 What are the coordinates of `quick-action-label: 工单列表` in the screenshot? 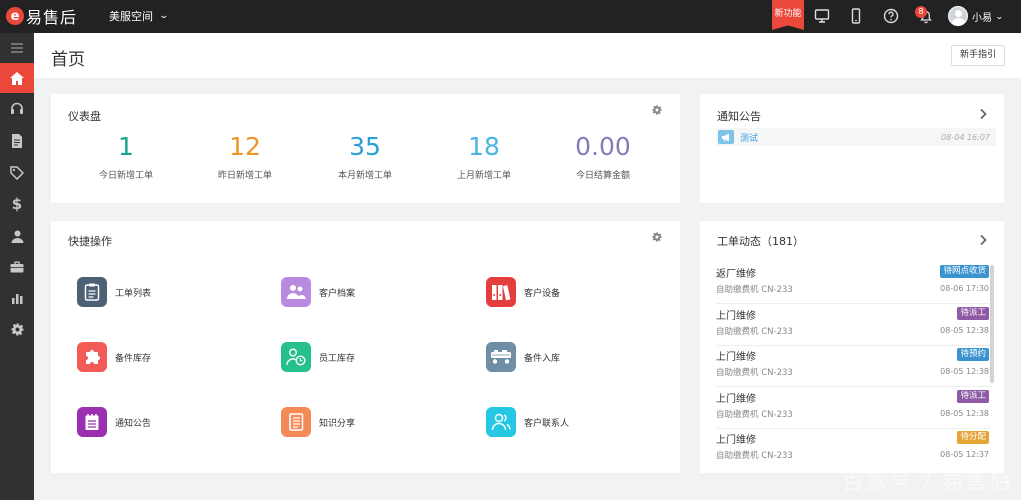 It's located at (133, 293).